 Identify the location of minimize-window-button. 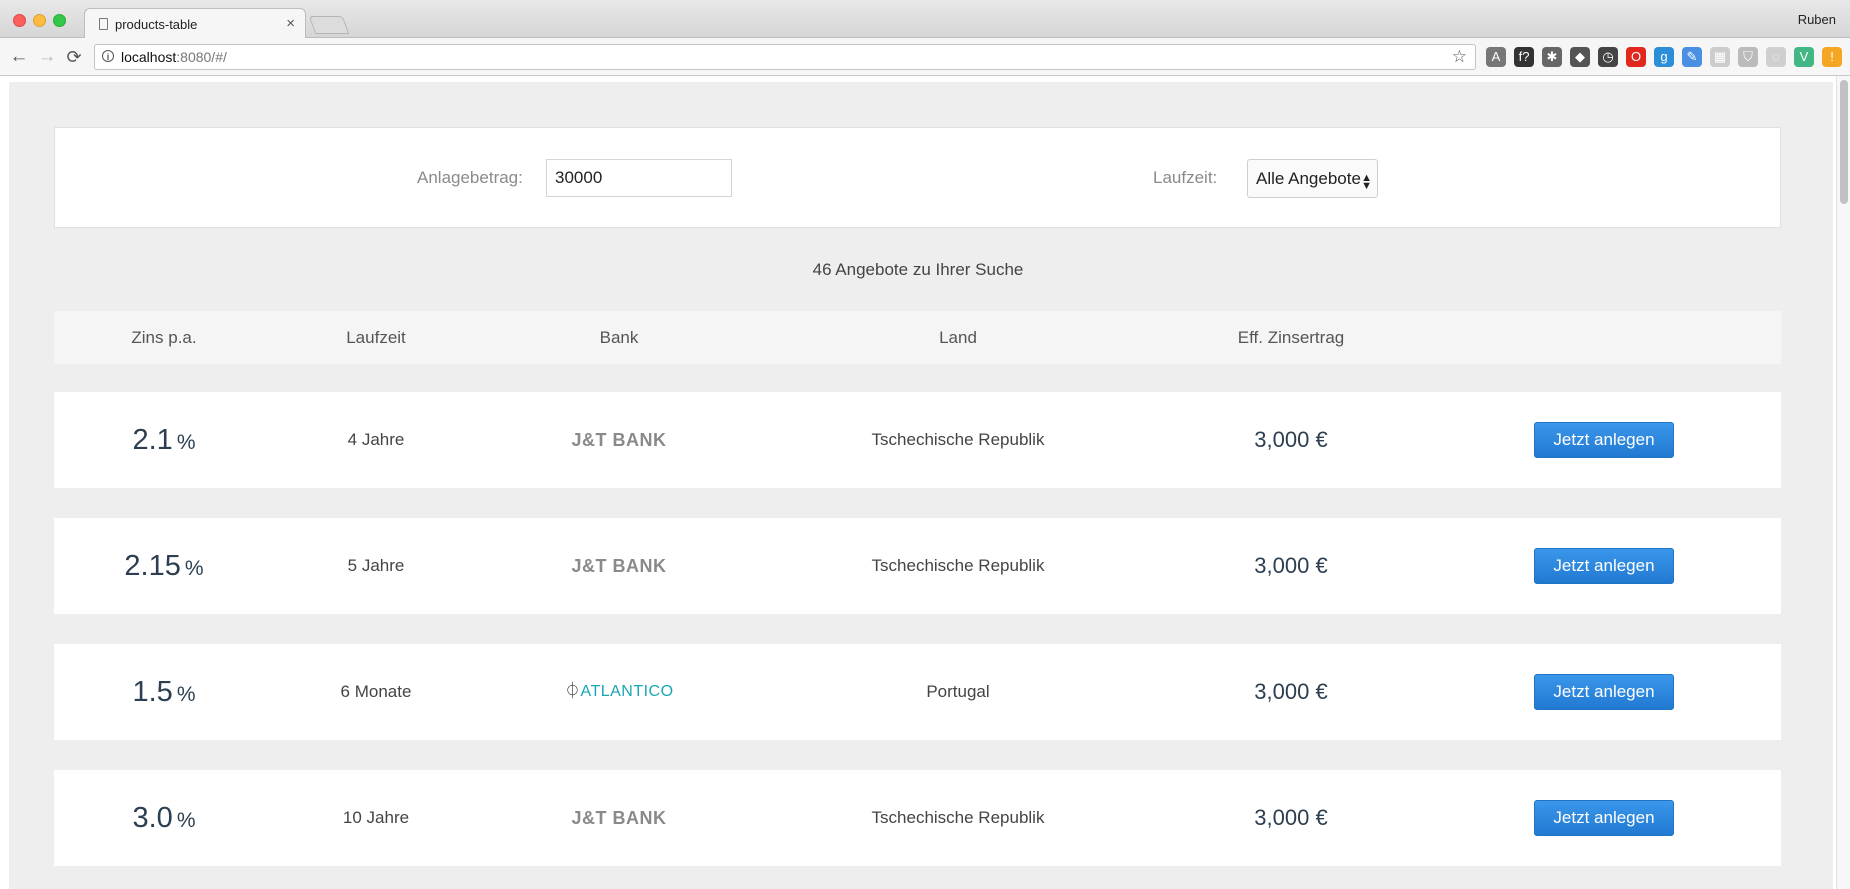
(39, 20).